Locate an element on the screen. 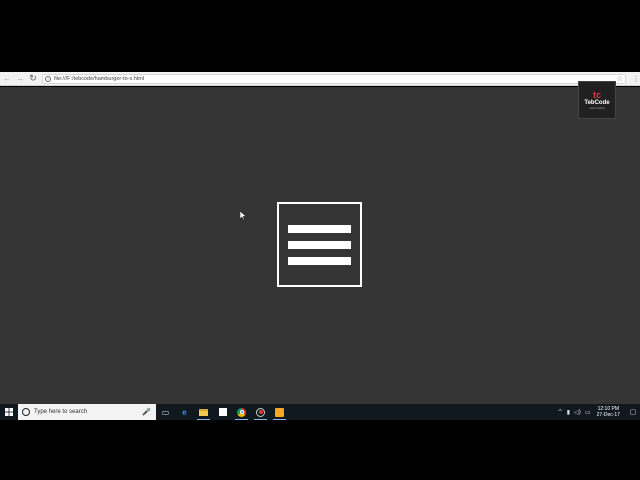 The image size is (640, 480). hamburger-menu-button is located at coordinates (319, 244).